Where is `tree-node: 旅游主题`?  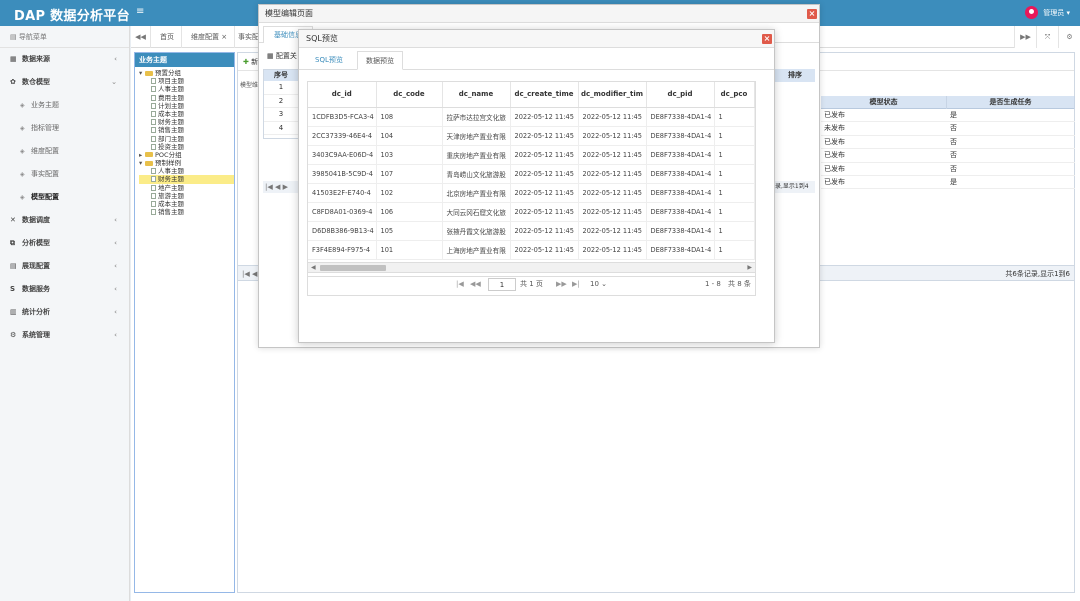 tree-node: 旅游主题 is located at coordinates (186, 196).